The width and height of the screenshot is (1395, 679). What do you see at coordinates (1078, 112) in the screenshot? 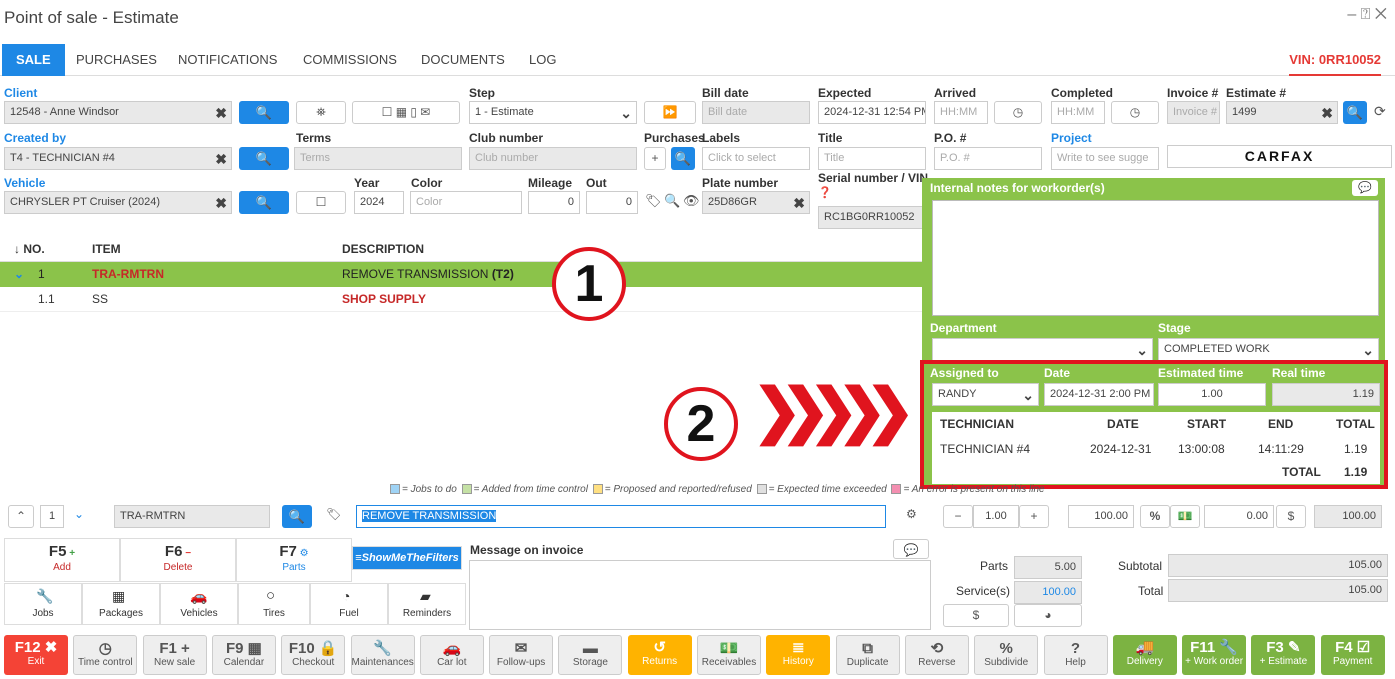
I see `completed-input: HH:MM` at bounding box center [1078, 112].